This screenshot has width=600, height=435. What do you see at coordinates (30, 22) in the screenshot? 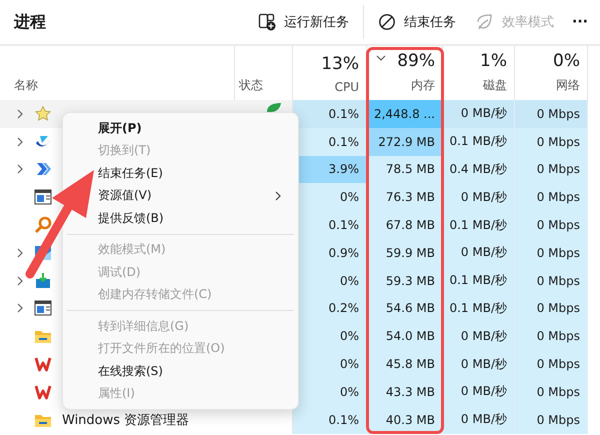
I see `page-title: 进程` at bounding box center [30, 22].